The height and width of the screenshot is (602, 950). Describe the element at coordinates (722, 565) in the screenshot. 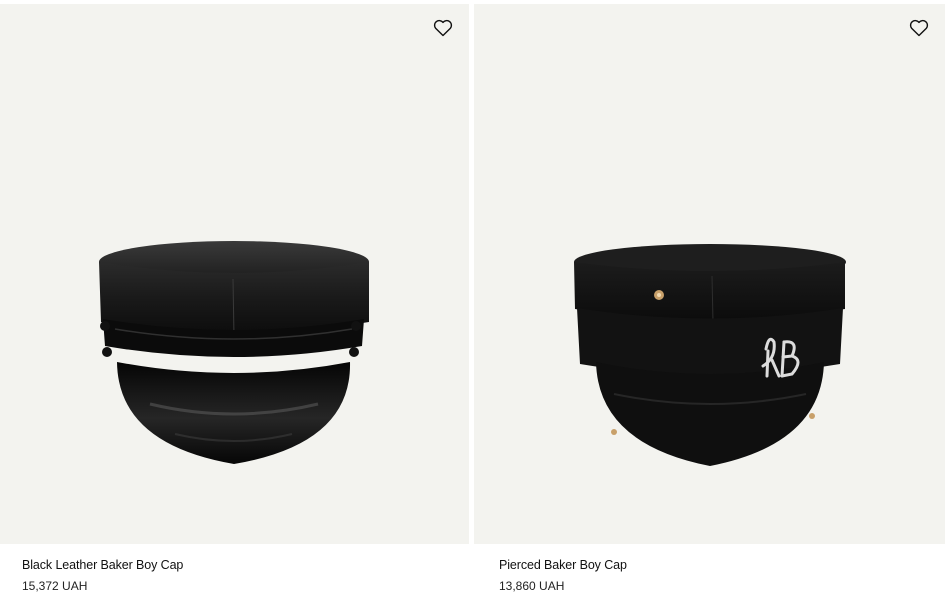

I see `product-name: Pierced Baker Boy Cap` at that location.